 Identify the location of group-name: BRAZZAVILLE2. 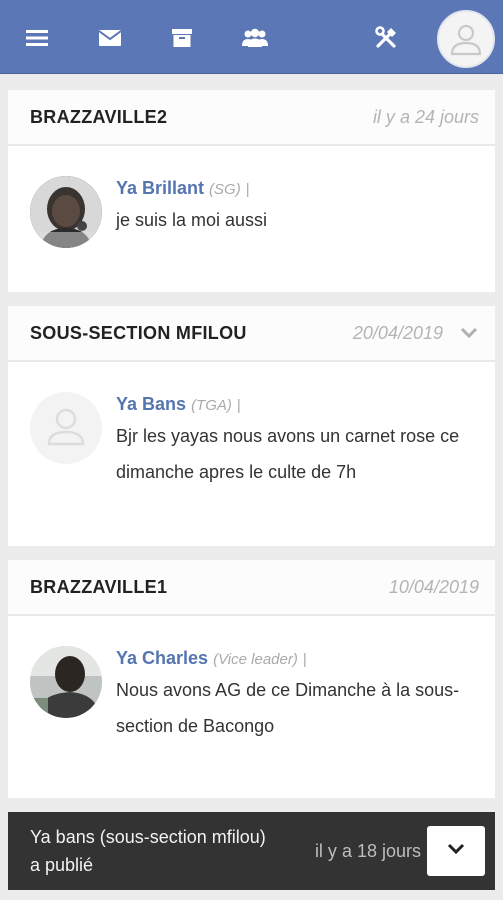
(99, 116).